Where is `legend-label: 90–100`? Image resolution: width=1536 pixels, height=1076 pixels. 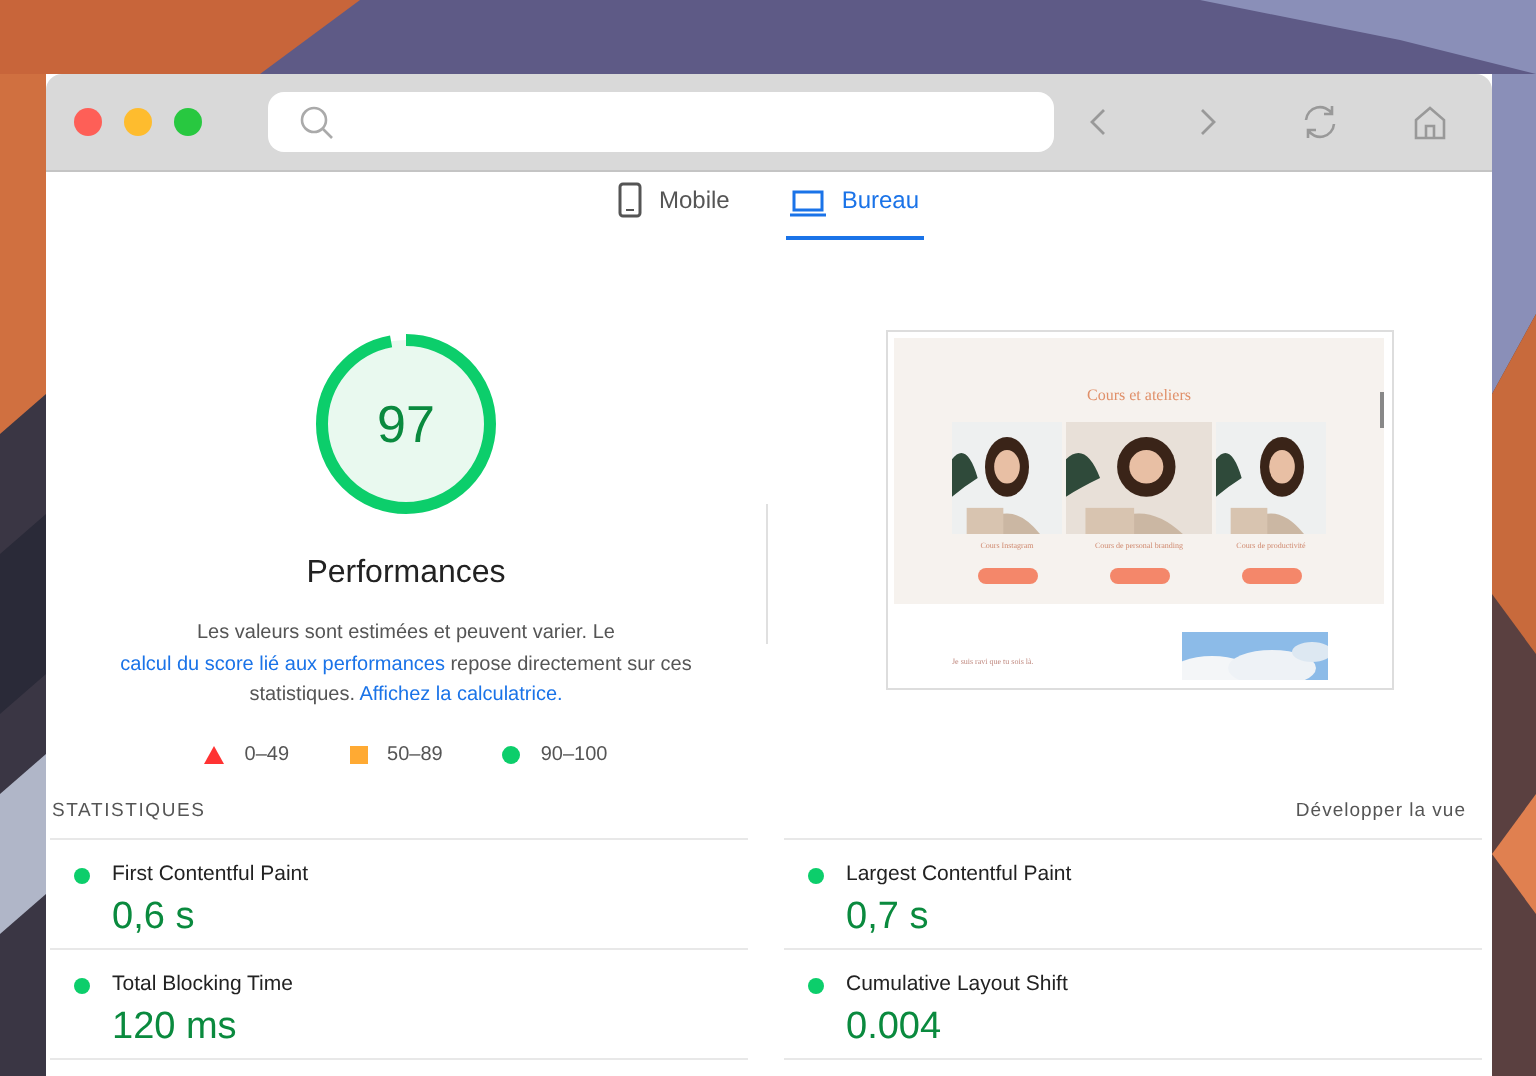 legend-label: 90–100 is located at coordinates (574, 755).